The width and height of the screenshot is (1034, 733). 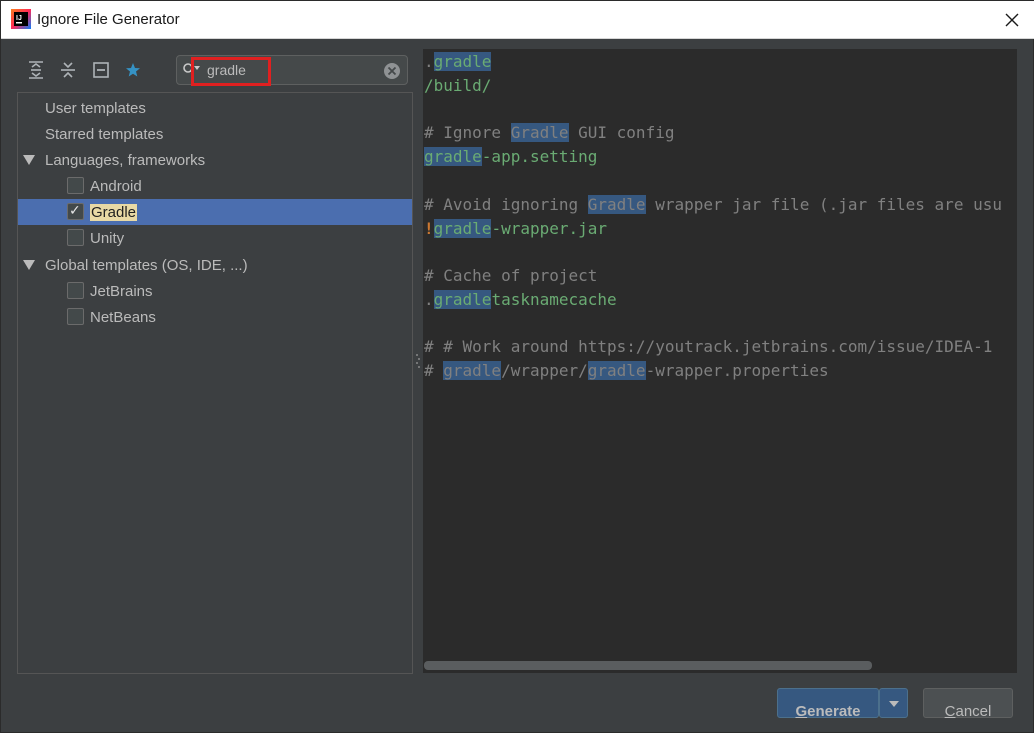 I want to click on star-icon, so click(x=133, y=70).